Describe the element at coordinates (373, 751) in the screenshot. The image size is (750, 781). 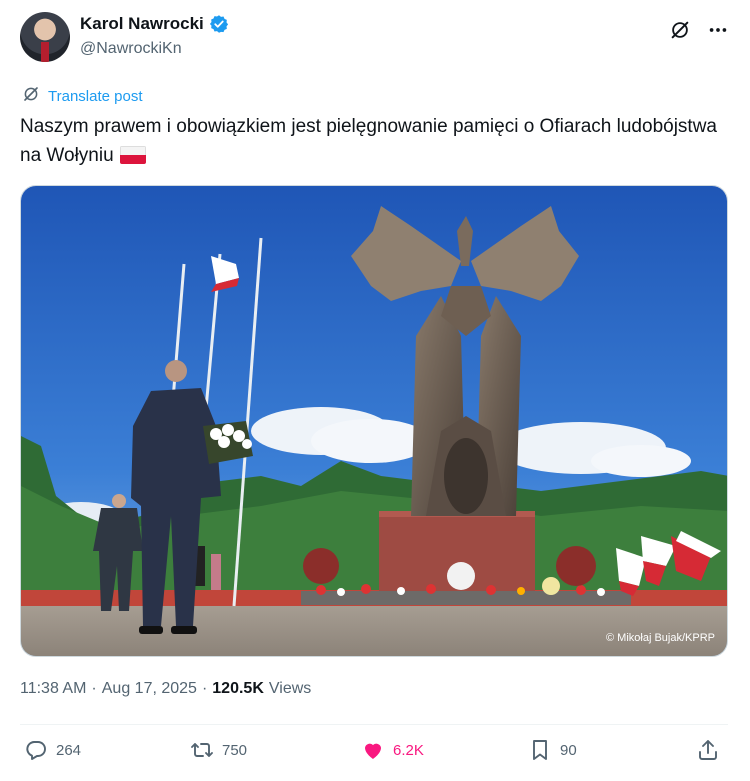
I see `heart-filled-icon` at that location.